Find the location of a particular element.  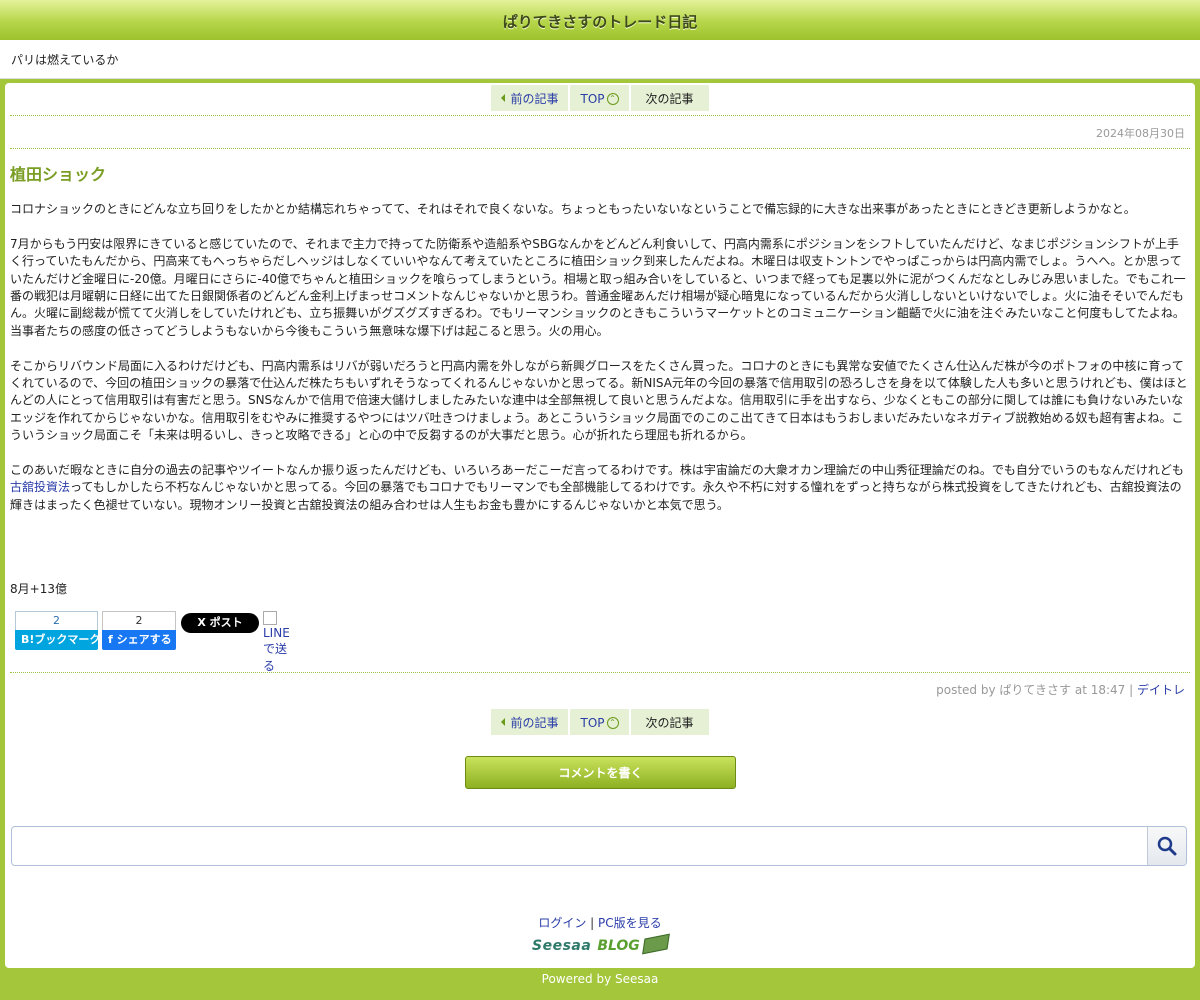

pc-view-link: PC版を見る is located at coordinates (630, 923).